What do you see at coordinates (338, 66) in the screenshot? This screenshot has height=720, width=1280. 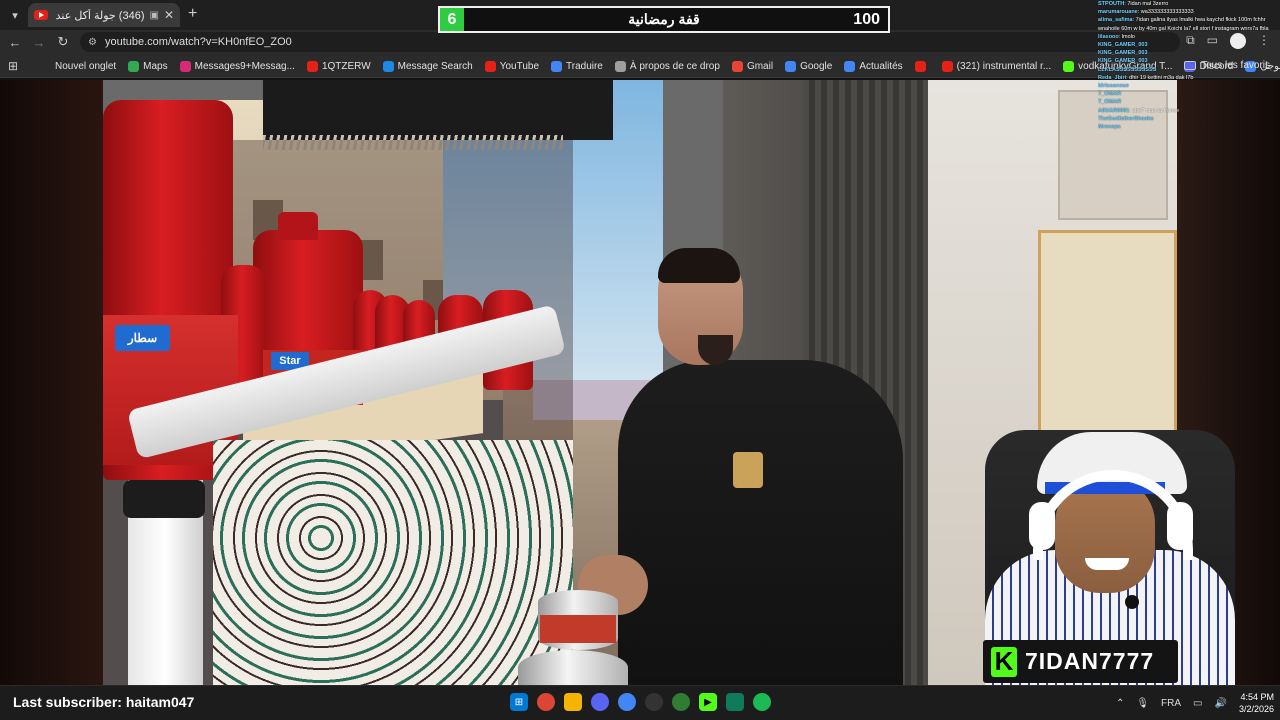 I see `bookmark-item: 1QTZERW` at bounding box center [338, 66].